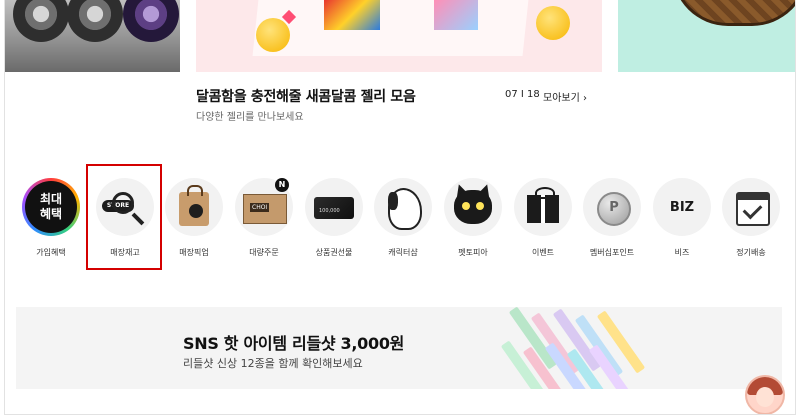 Image resolution: width=800 pixels, height=419 pixels. What do you see at coordinates (264, 252) in the screenshot?
I see `category-label: 대량주문` at bounding box center [264, 252].